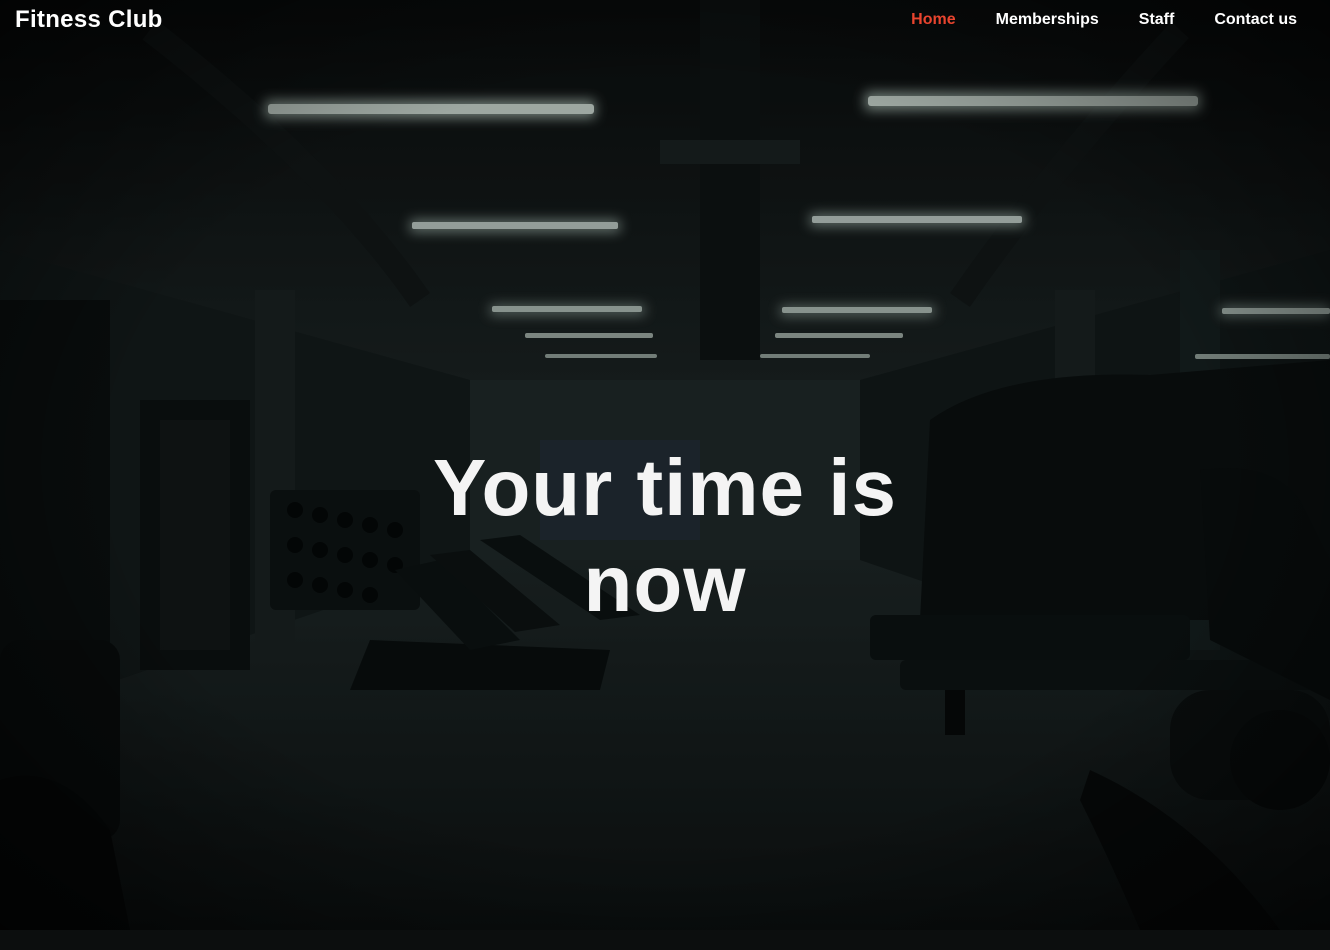 This screenshot has height=950, width=1330. Describe the element at coordinates (1255, 20) in the screenshot. I see `nav-link-contact: Contact us` at that location.